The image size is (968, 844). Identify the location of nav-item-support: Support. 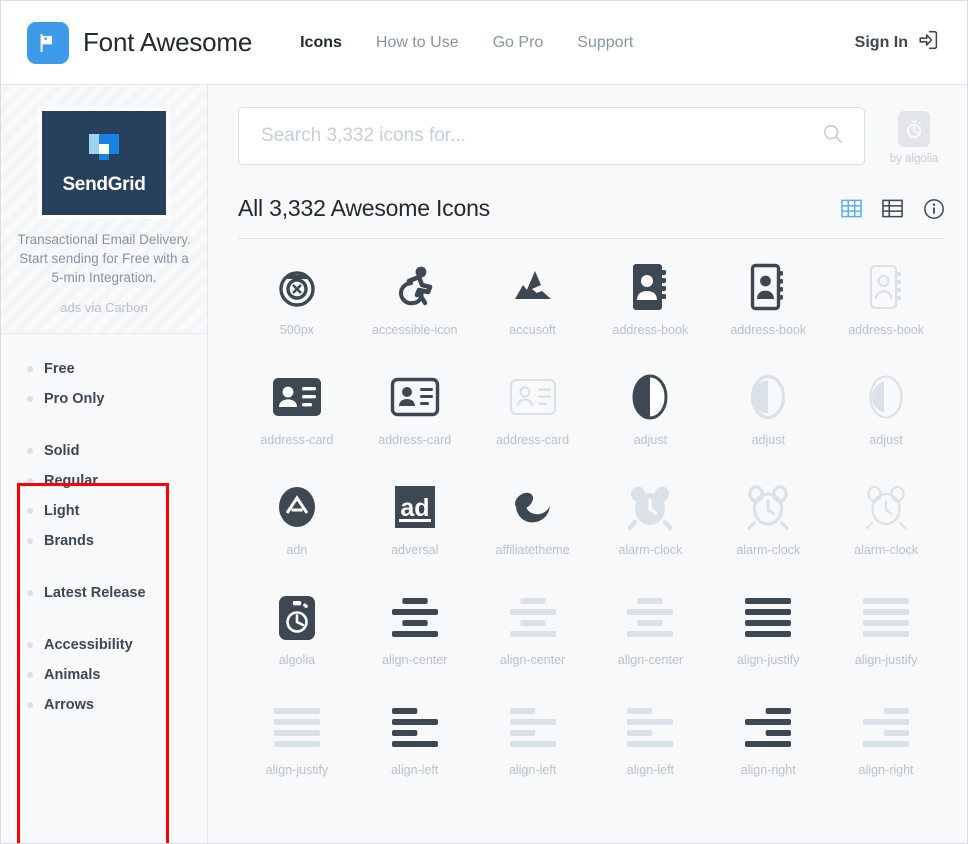
(605, 43).